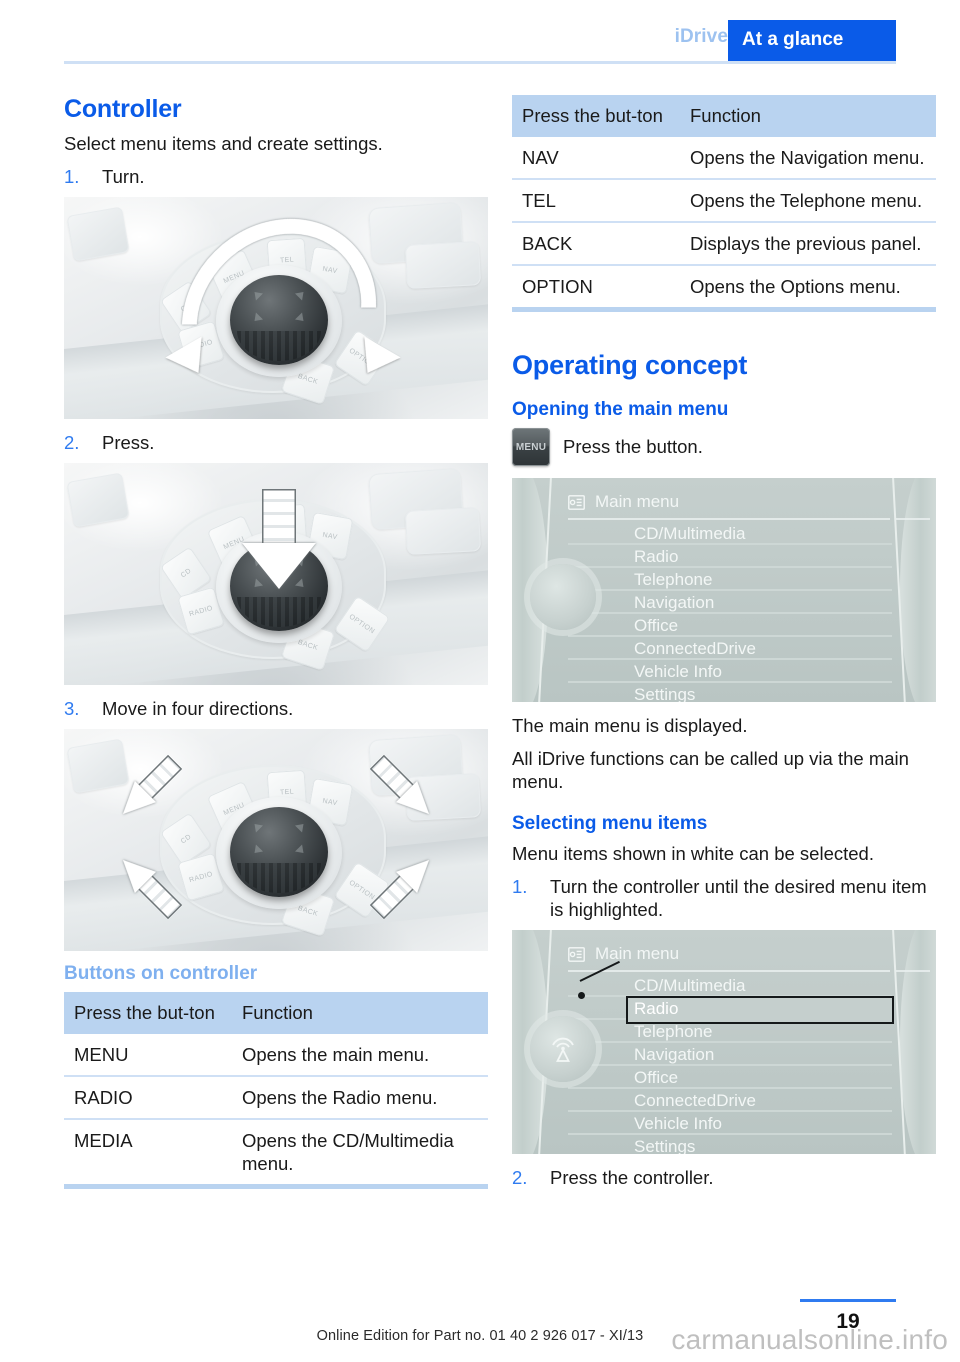 The height and width of the screenshot is (1362, 960). Describe the element at coordinates (279, 852) in the screenshot. I see `controller-knob` at that location.